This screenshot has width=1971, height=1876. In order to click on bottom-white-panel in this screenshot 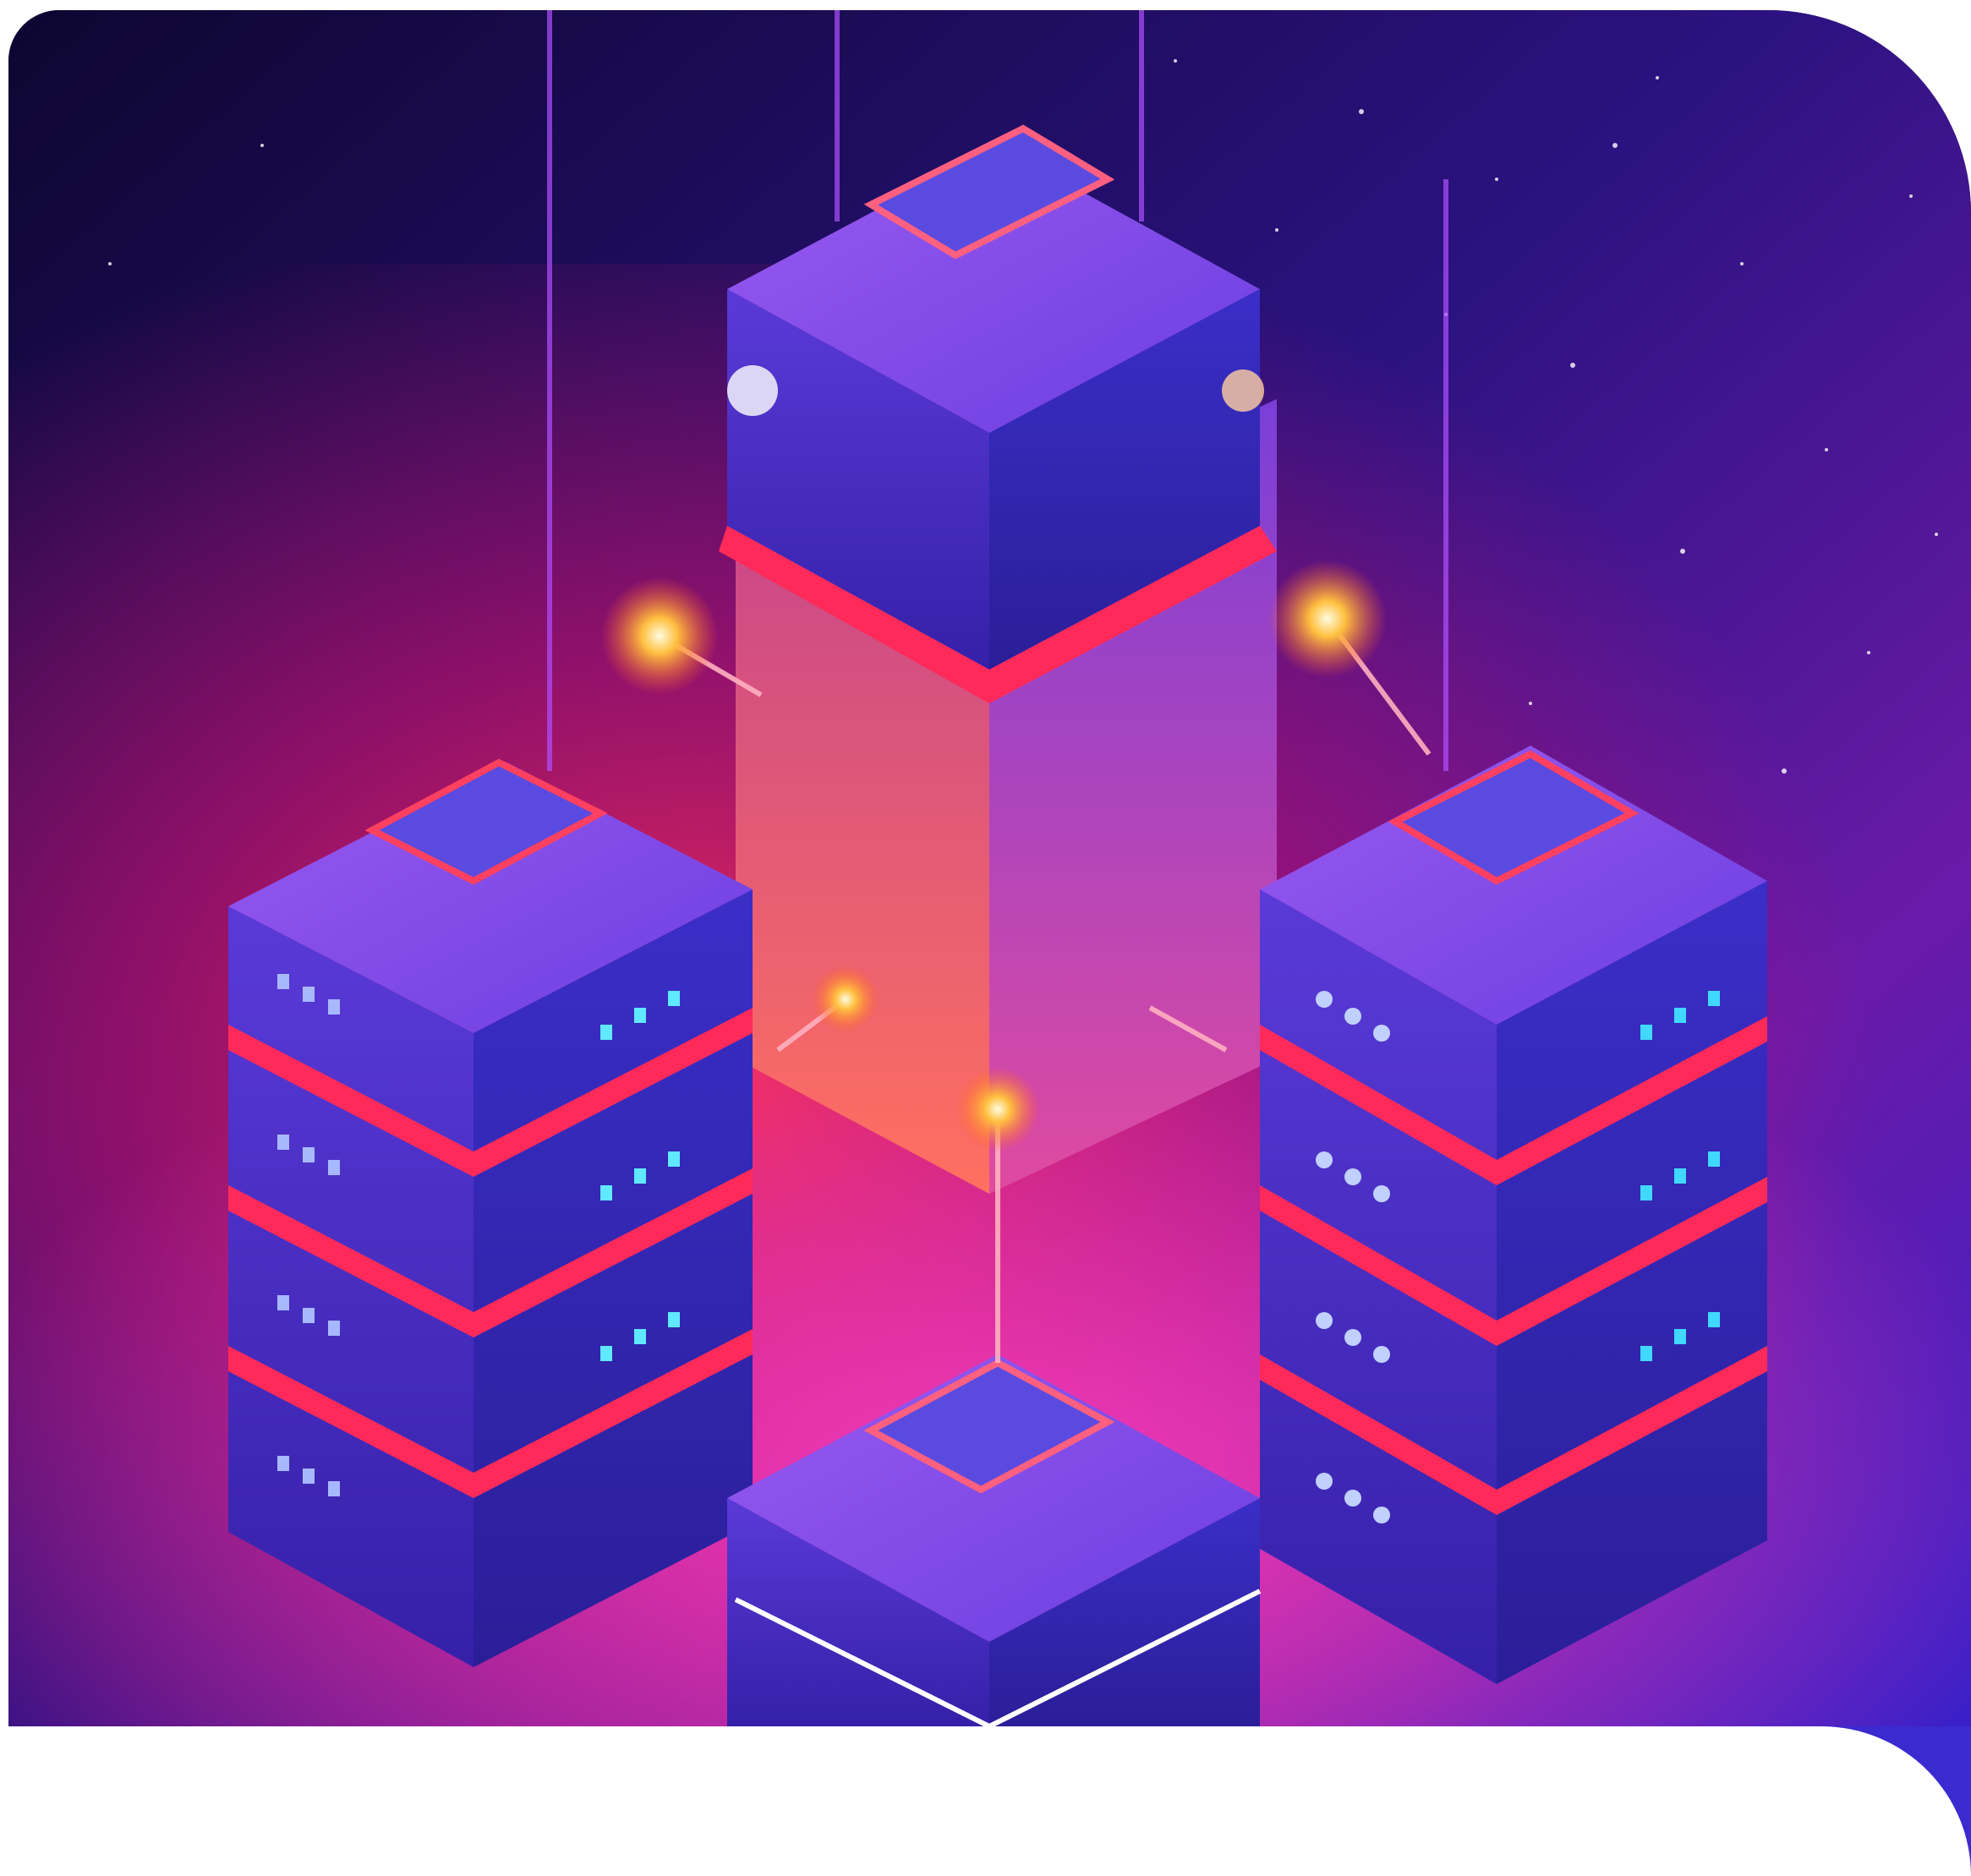, I will do `click(985, 1801)`.